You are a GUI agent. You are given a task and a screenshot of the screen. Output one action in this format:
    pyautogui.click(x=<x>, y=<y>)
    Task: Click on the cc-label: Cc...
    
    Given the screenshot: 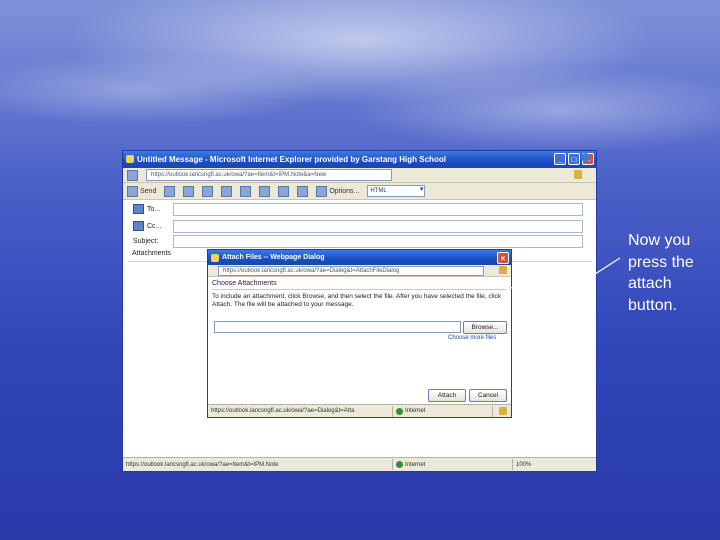 What is the action you would take?
    pyautogui.click(x=154, y=226)
    